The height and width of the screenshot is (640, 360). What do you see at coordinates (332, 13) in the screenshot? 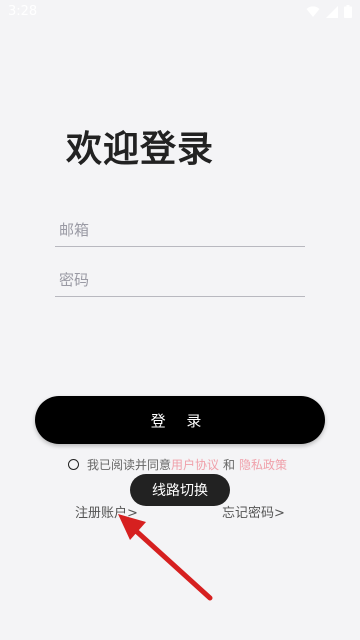
I see `signal-icon` at bounding box center [332, 13].